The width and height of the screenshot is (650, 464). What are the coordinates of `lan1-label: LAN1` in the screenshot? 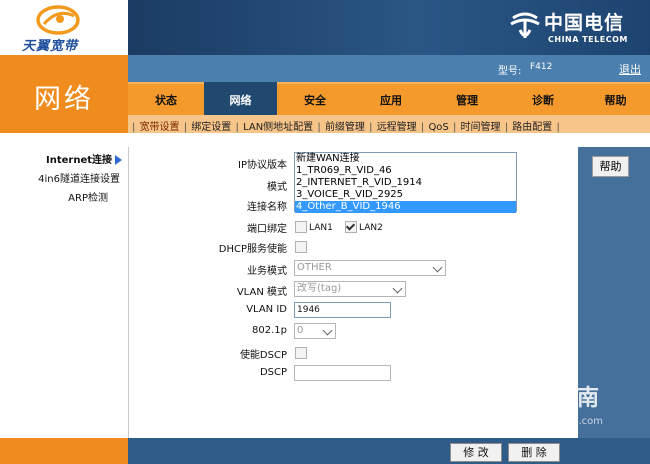 It's located at (321, 228).